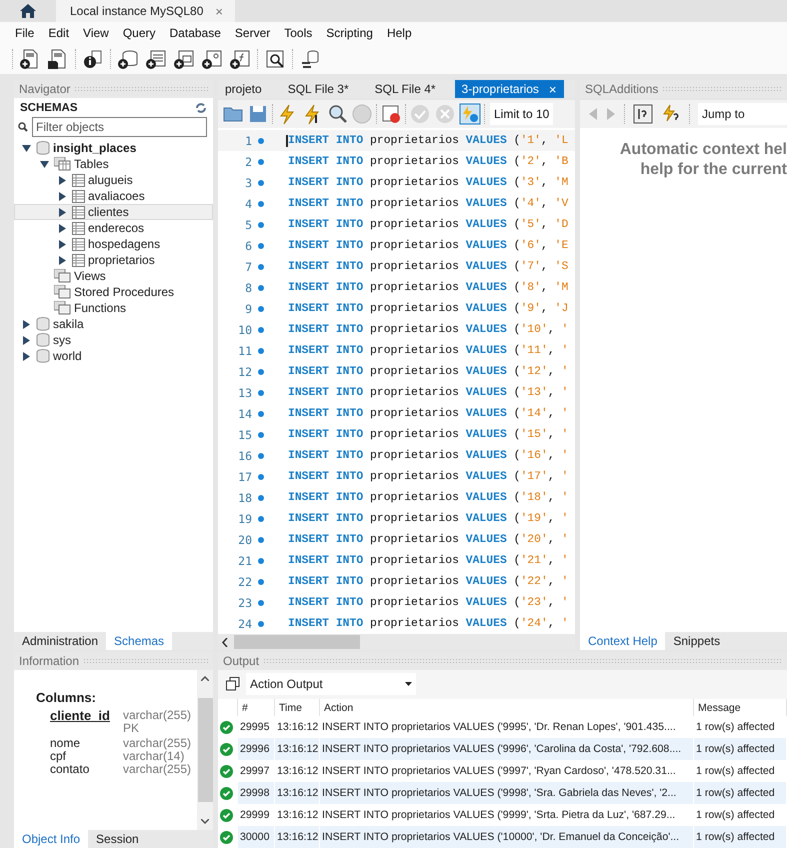 Image resolution: width=787 pixels, height=848 pixels. I want to click on line-number: 20, so click(244, 539).